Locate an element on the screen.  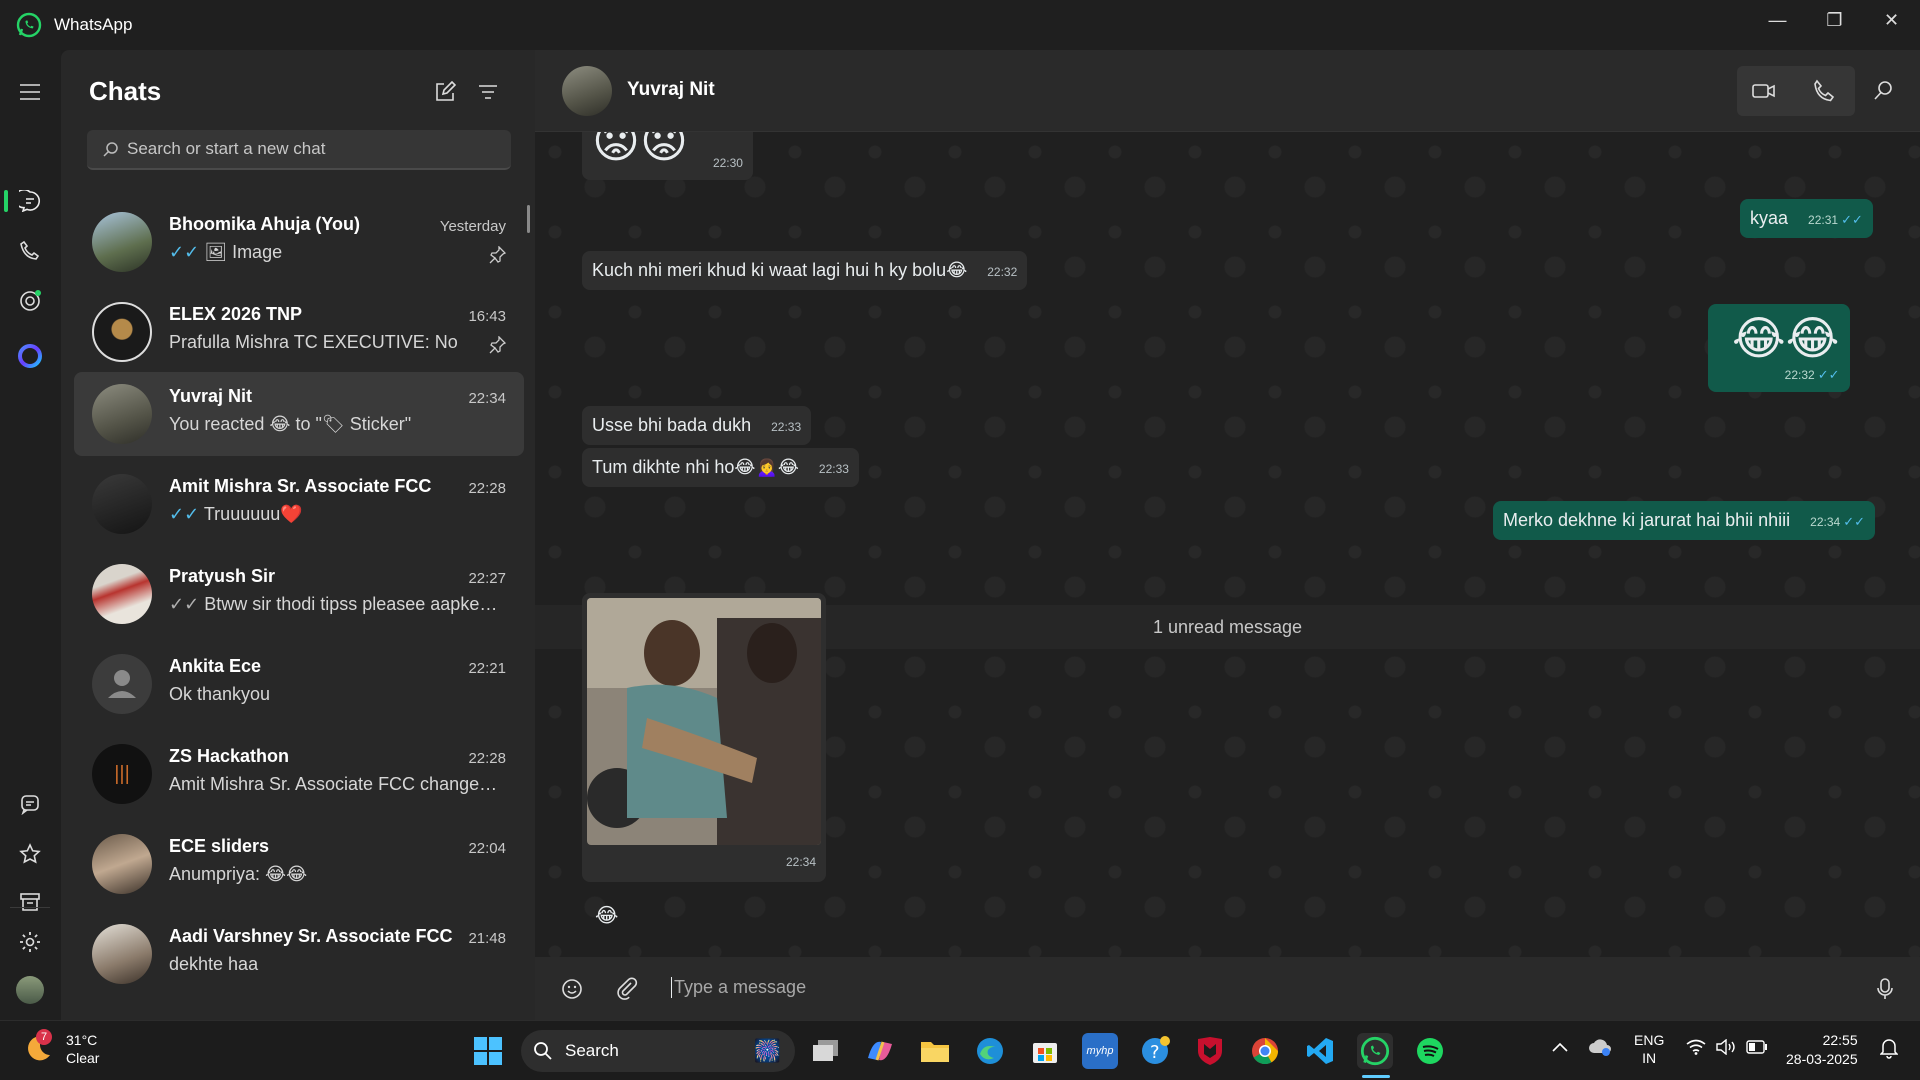
cloud-icon is located at coordinates (1600, 1047).